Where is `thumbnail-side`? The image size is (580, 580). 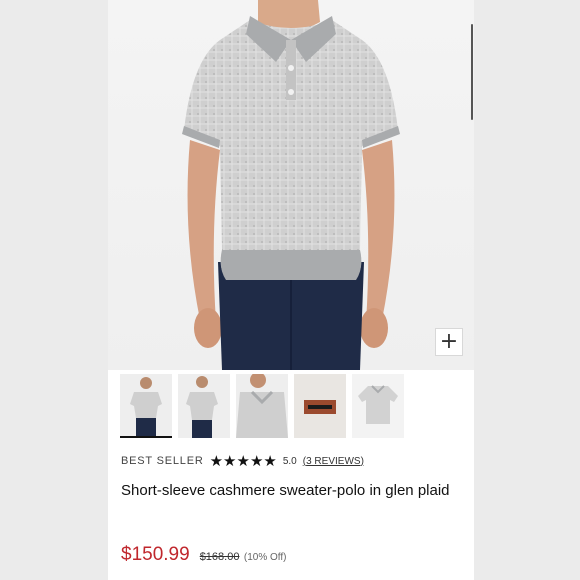 thumbnail-side is located at coordinates (204, 406).